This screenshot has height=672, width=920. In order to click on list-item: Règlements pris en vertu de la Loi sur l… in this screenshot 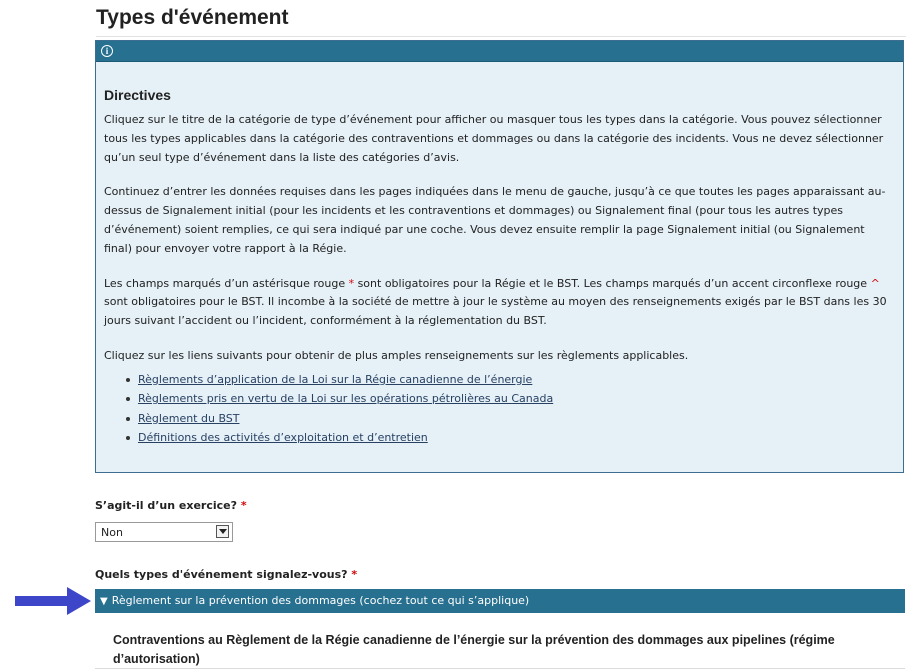, I will do `click(507, 399)`.